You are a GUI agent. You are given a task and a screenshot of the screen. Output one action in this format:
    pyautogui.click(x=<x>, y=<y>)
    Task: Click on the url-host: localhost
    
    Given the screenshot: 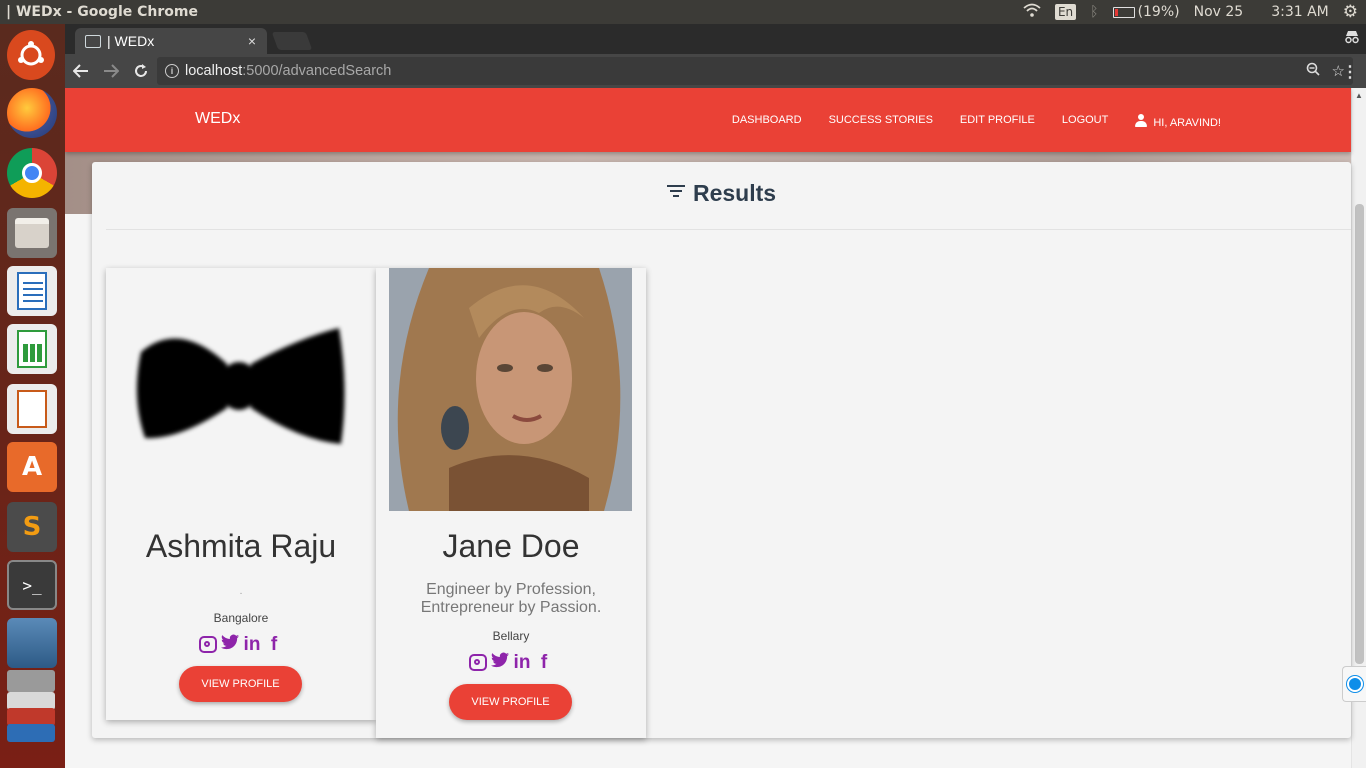 What is the action you would take?
    pyautogui.click(x=214, y=71)
    